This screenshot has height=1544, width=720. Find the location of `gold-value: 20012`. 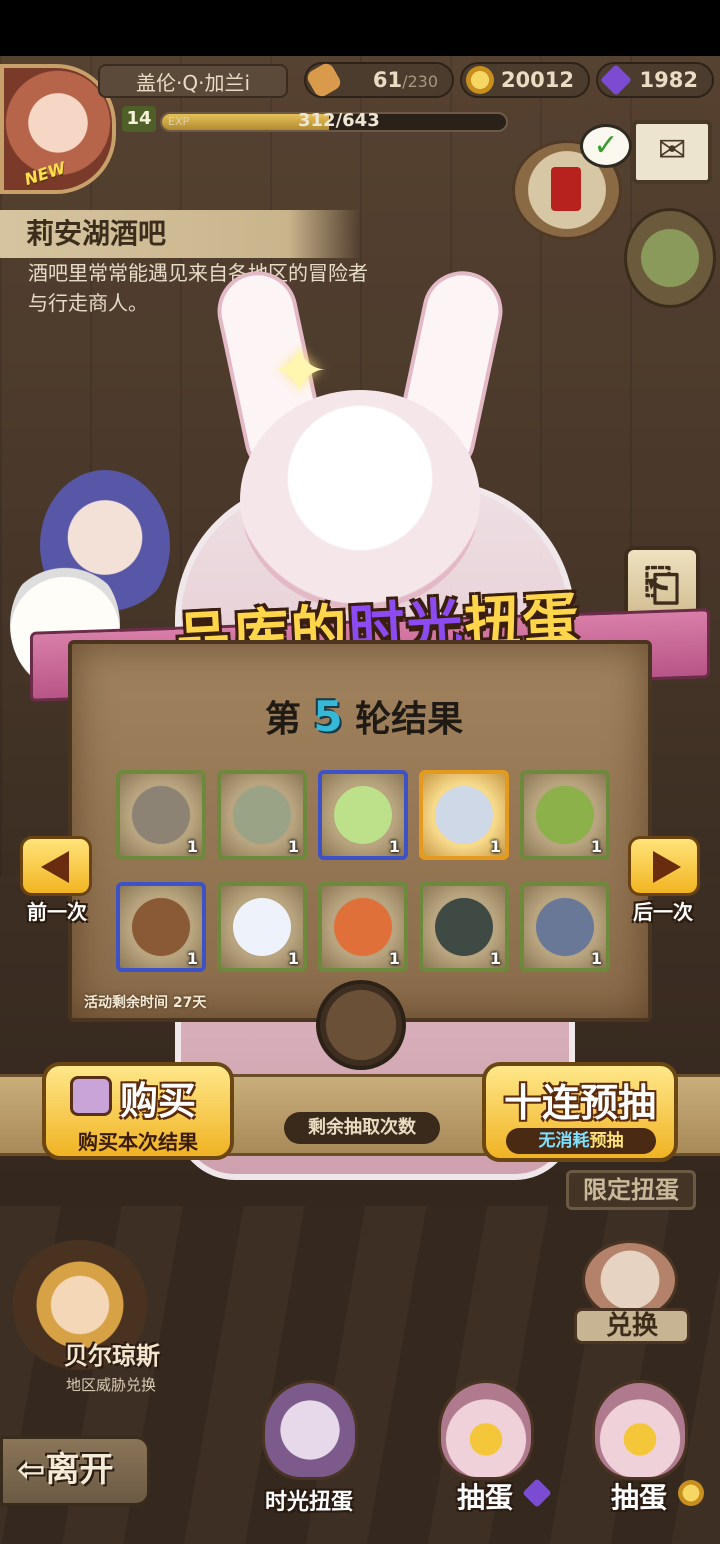

gold-value: 20012 is located at coordinates (537, 80).